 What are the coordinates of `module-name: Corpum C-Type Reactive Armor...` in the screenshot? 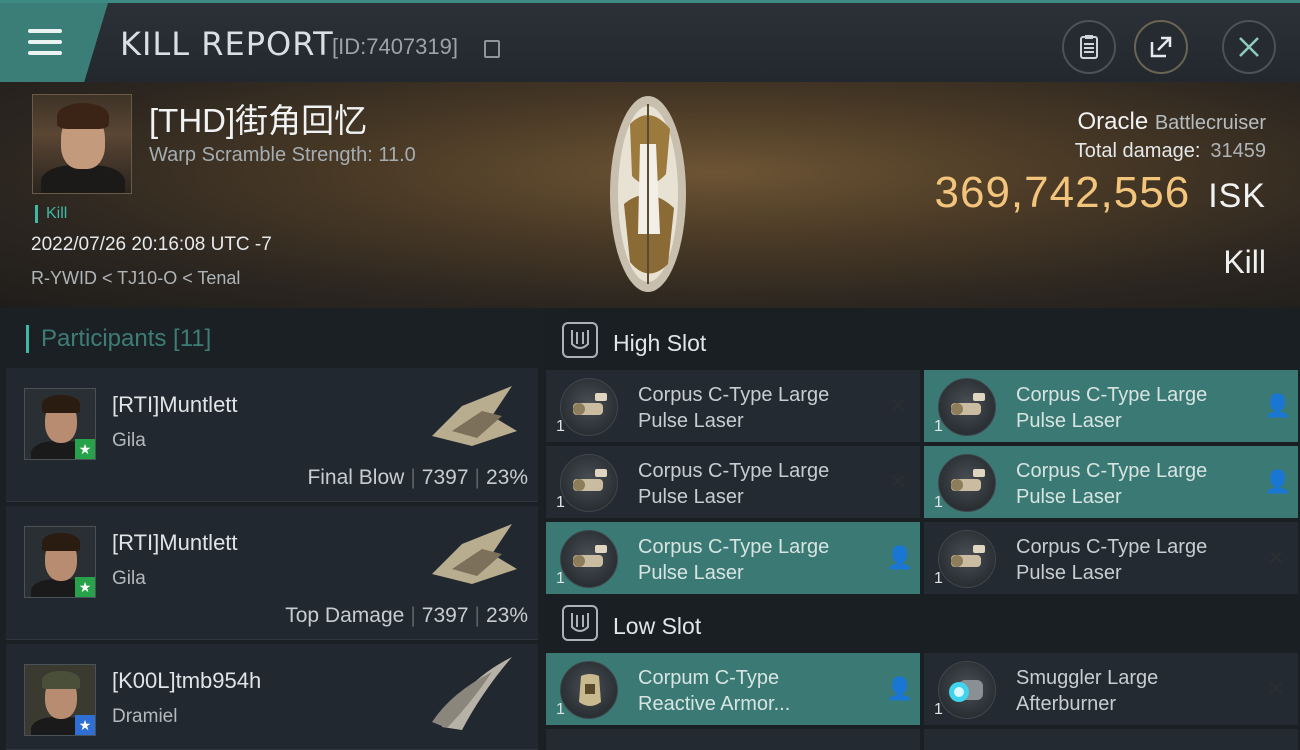 It's located at (753, 691).